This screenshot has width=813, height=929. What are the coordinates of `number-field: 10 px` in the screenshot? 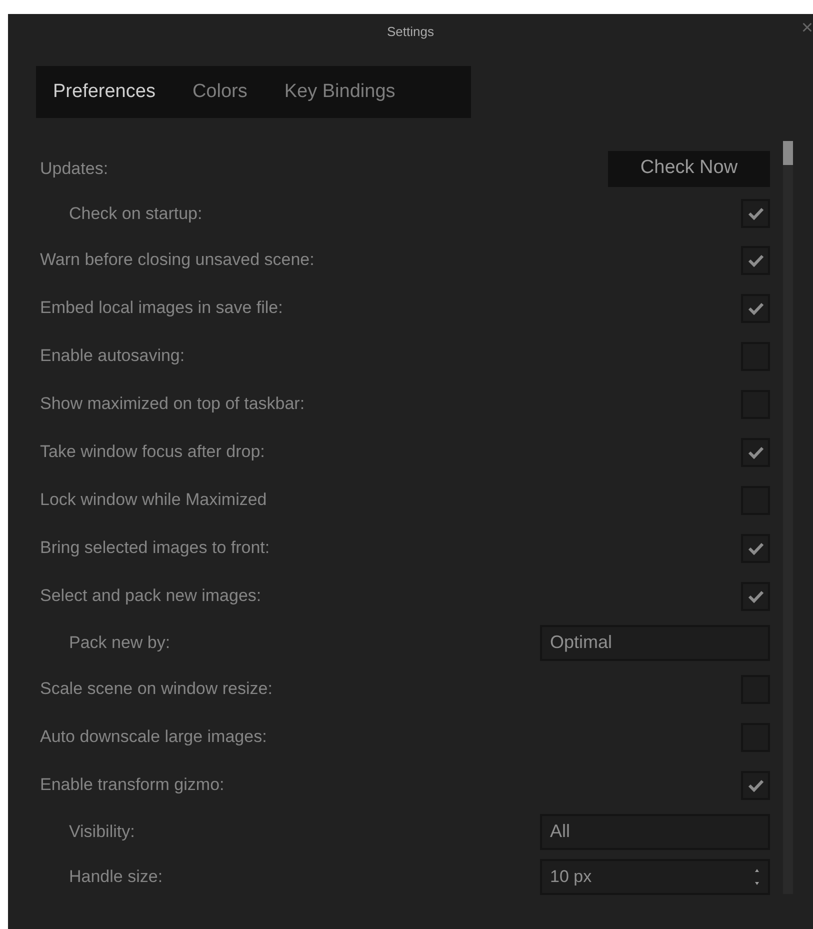 It's located at (655, 876).